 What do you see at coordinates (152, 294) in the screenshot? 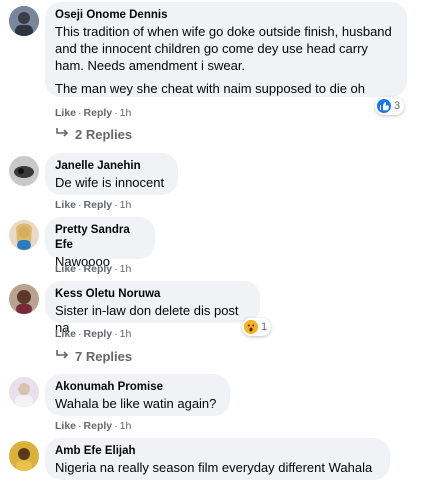
I see `comment-author: Kess Oletu Noruwa` at bounding box center [152, 294].